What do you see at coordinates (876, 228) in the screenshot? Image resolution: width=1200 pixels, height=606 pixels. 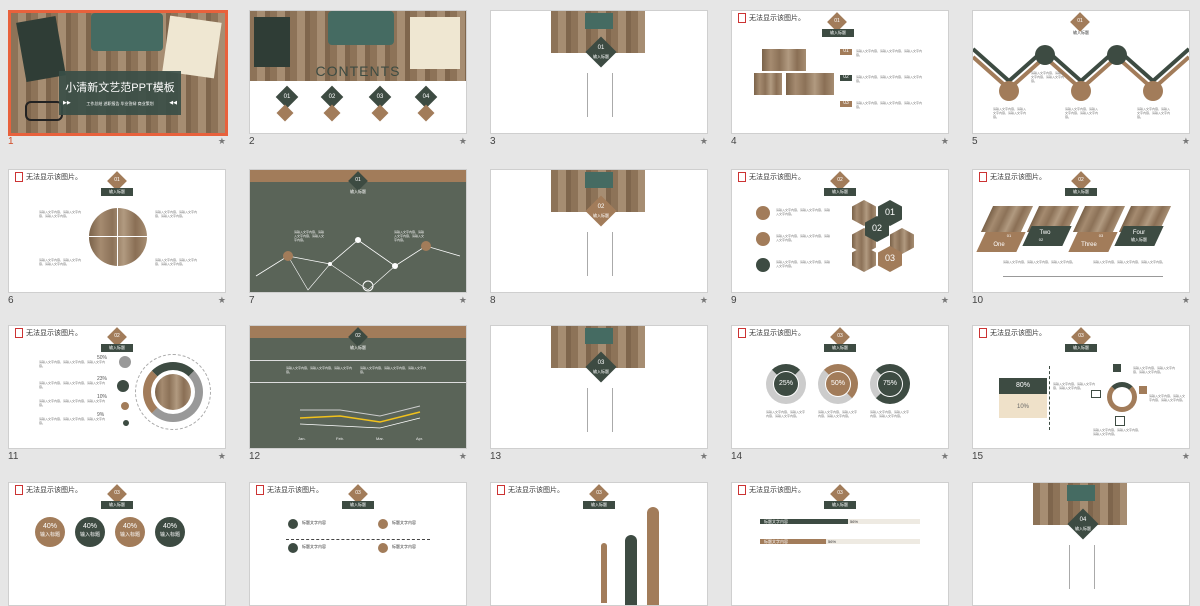 I see `hex-number-2: 02` at bounding box center [876, 228].